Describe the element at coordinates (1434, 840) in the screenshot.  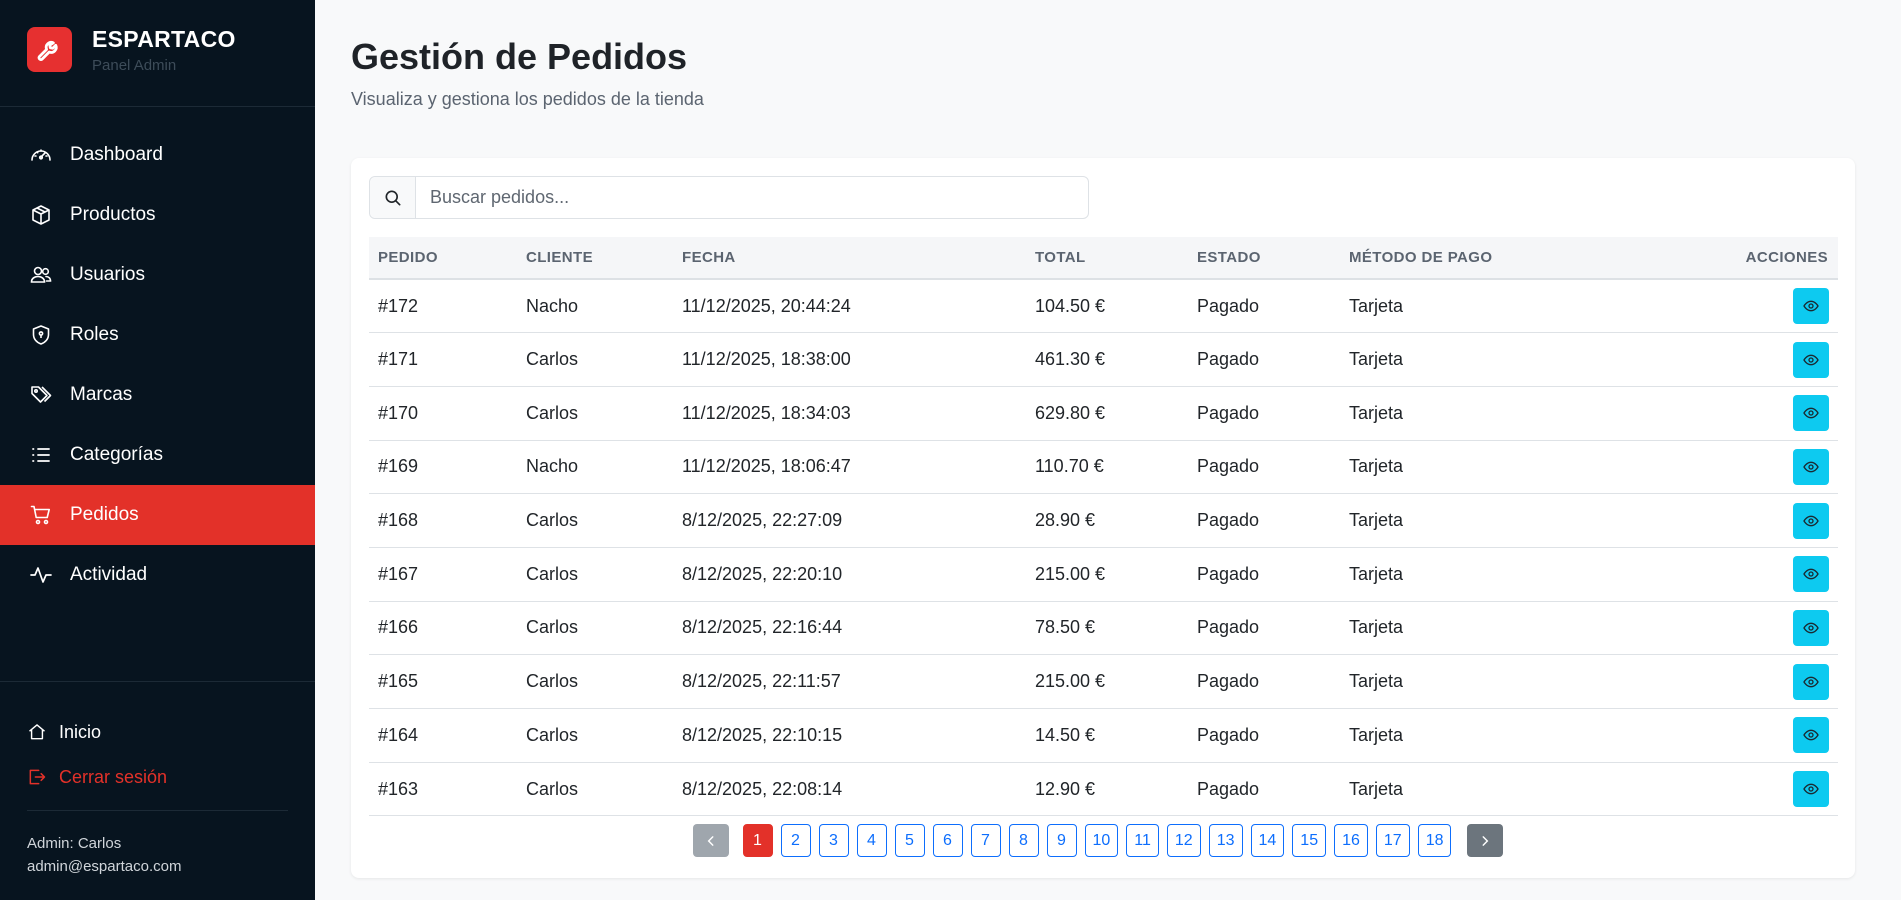
I see `pagination-page-18: 18` at that location.